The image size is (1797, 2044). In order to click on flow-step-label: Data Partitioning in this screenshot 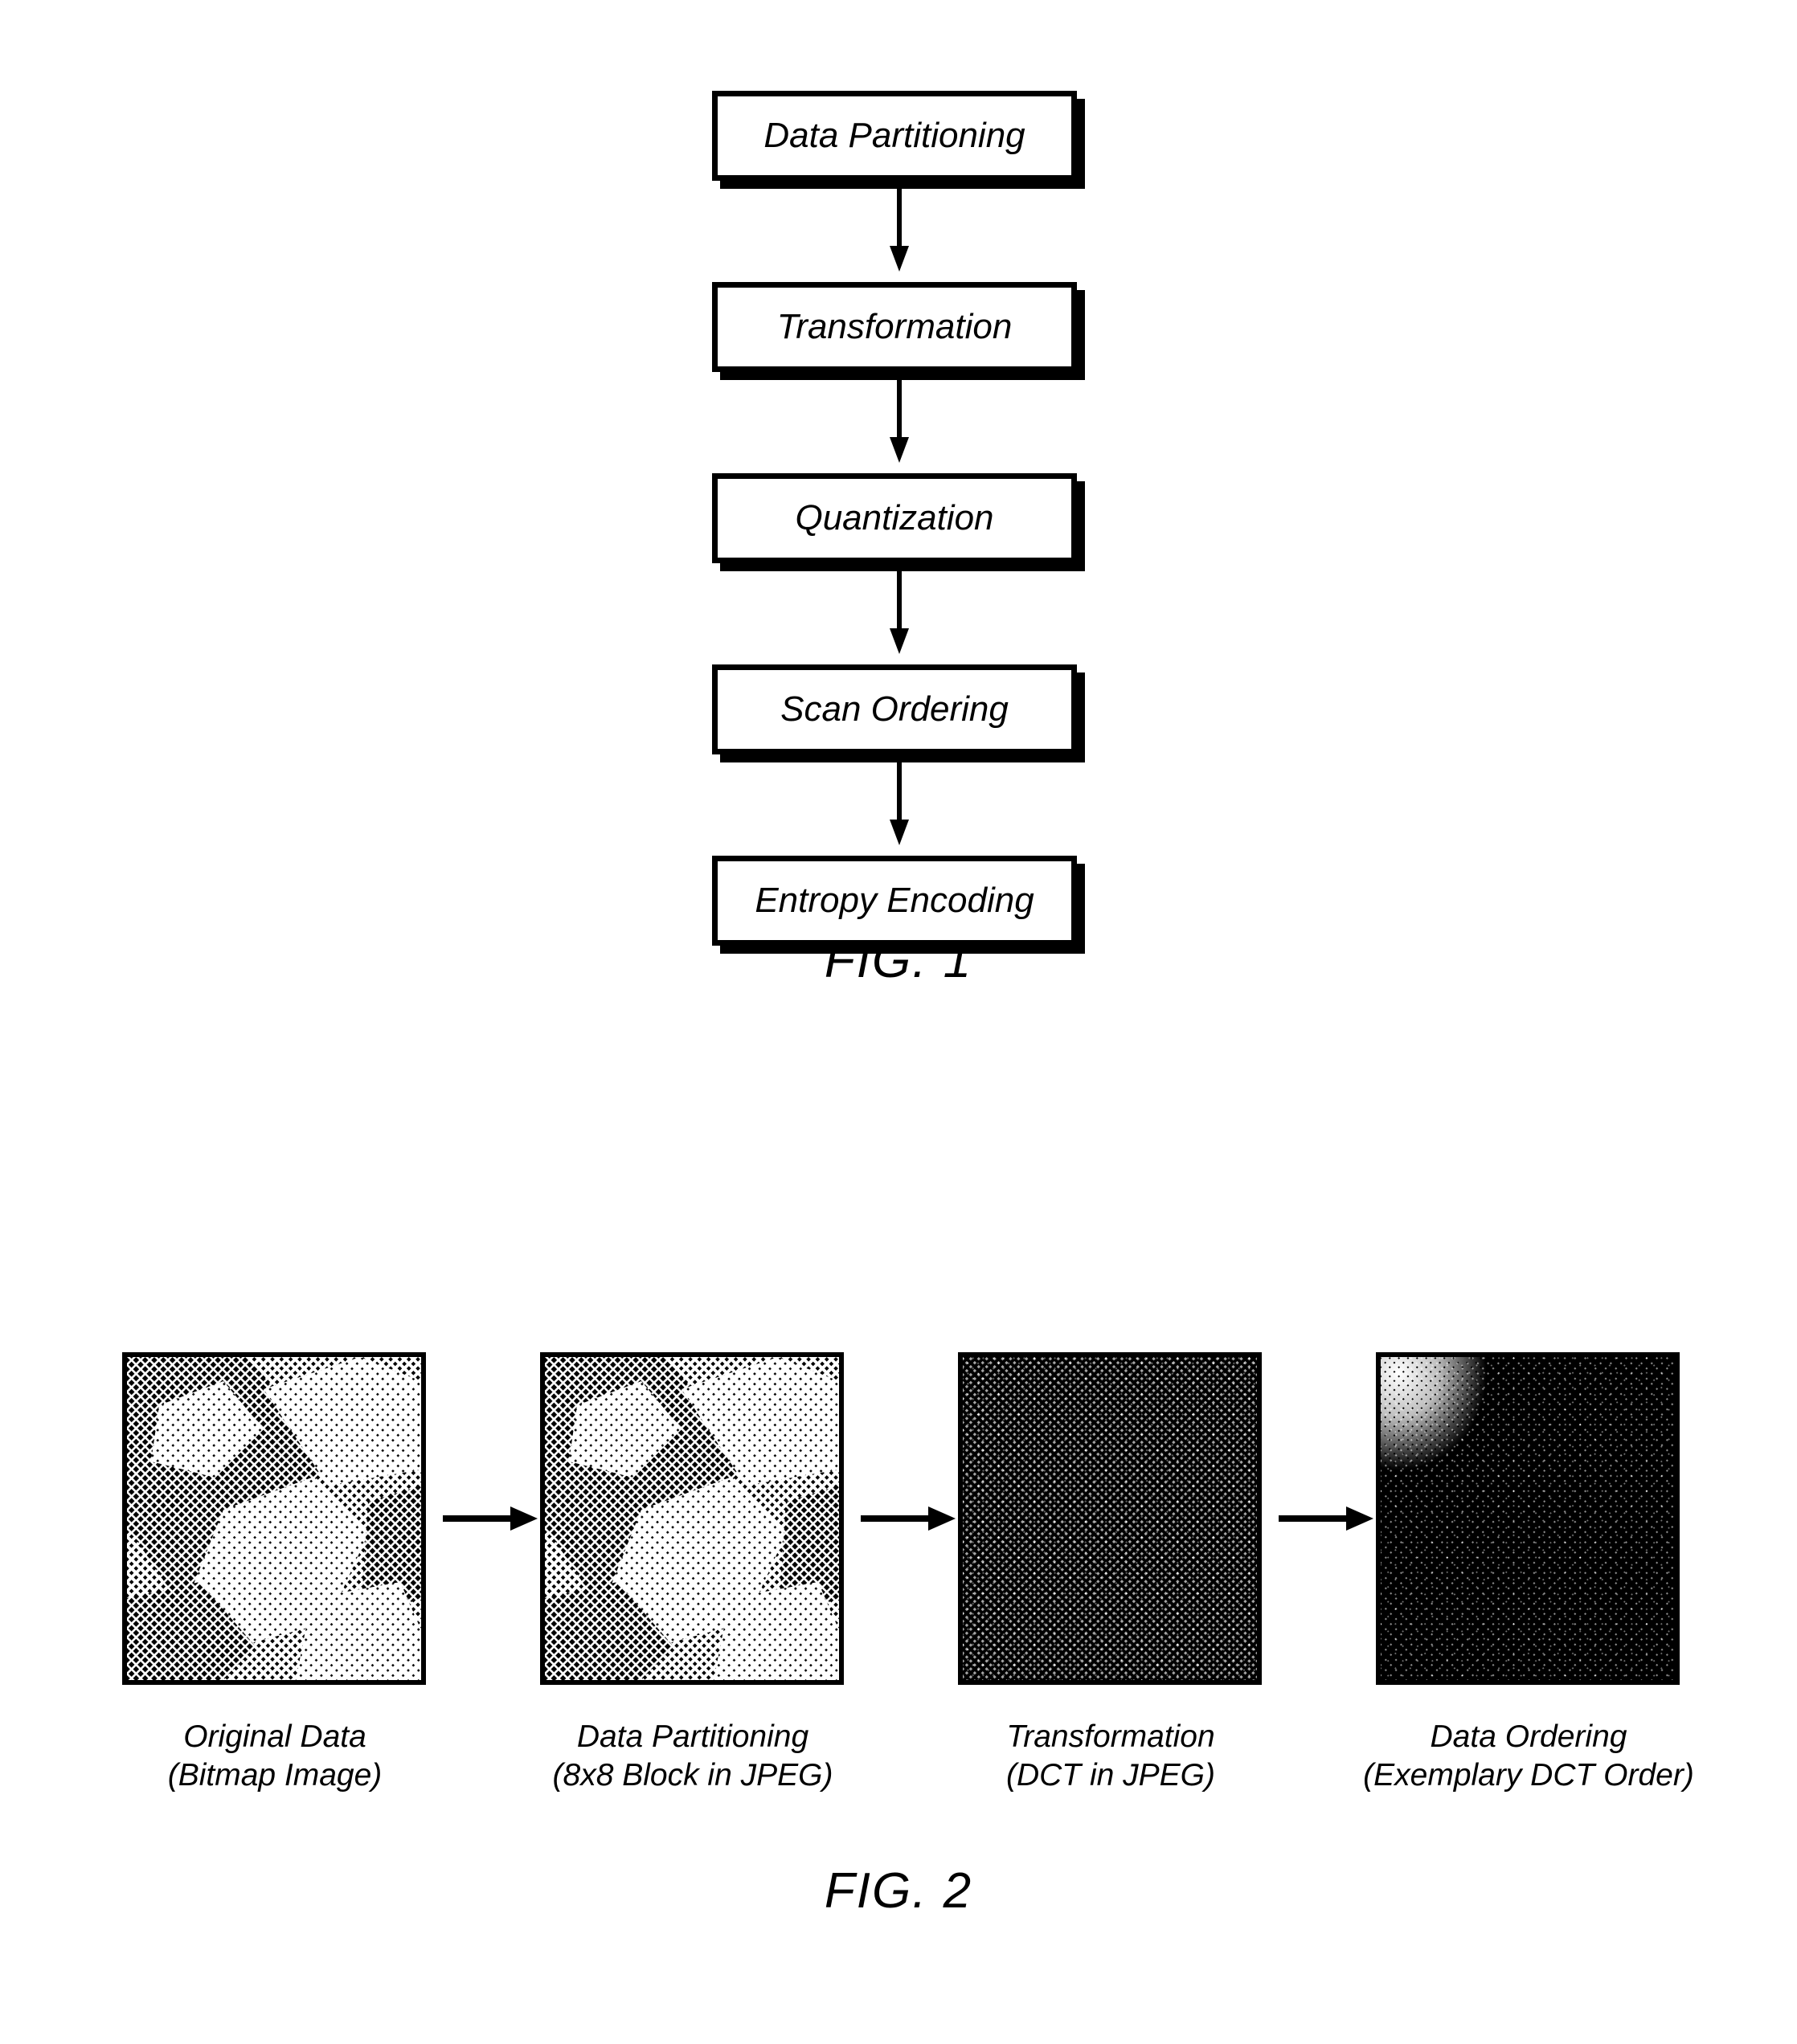, I will do `click(894, 135)`.